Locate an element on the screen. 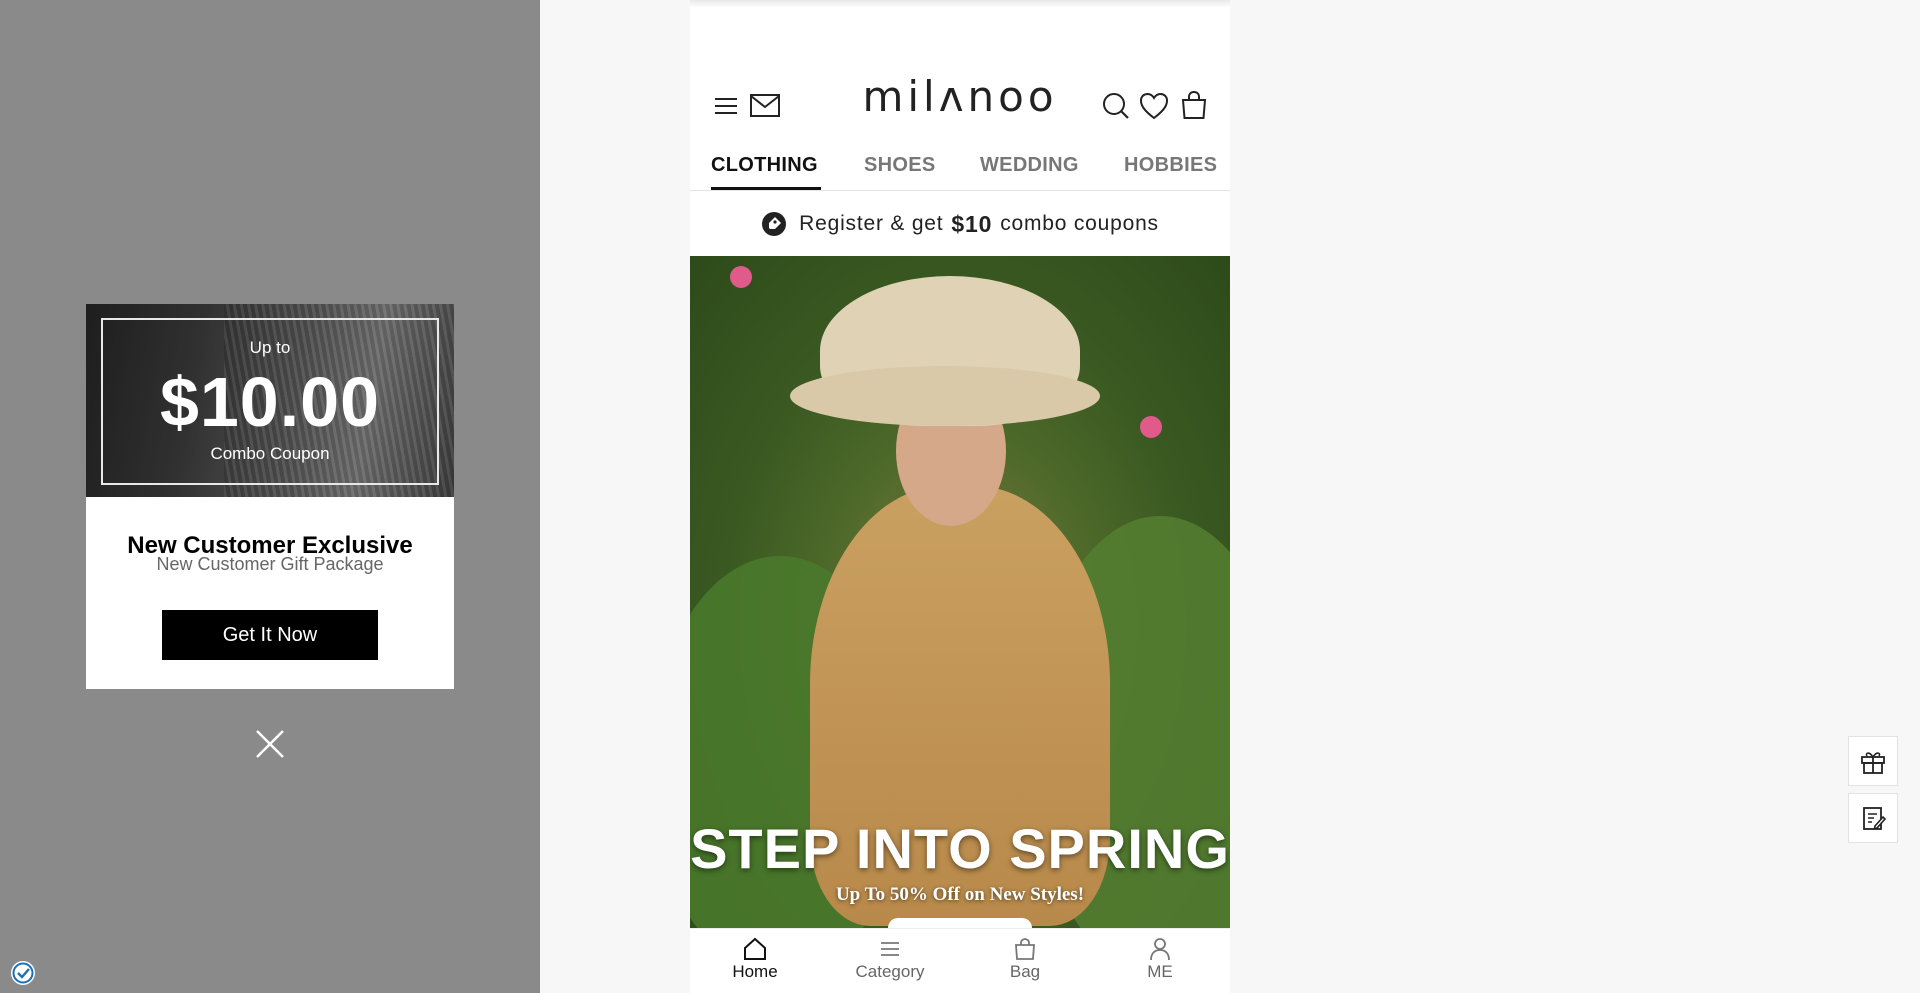 This screenshot has height=993, width=1920. tab-clothing: CLOTHING is located at coordinates (764, 165).